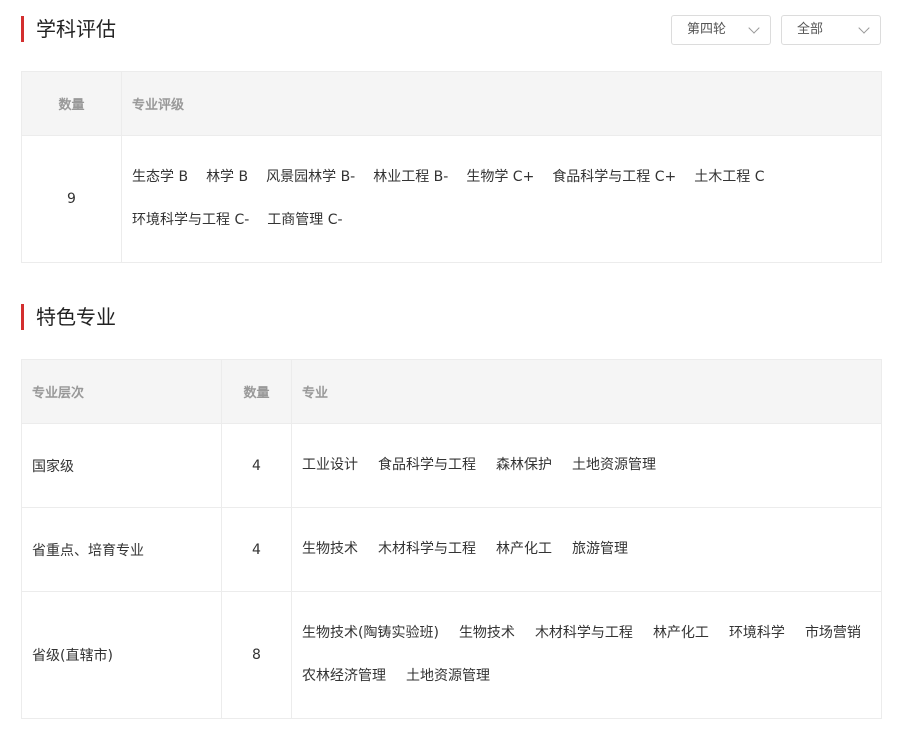 The image size is (904, 731). What do you see at coordinates (121, 391) in the screenshot?
I see `col-header-level: 专业层次` at bounding box center [121, 391].